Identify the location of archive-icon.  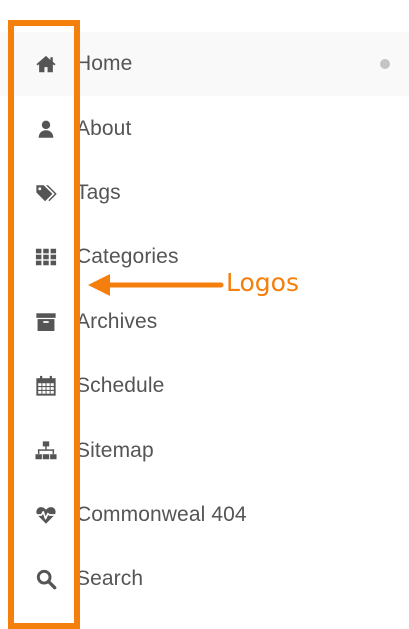
(46, 322).